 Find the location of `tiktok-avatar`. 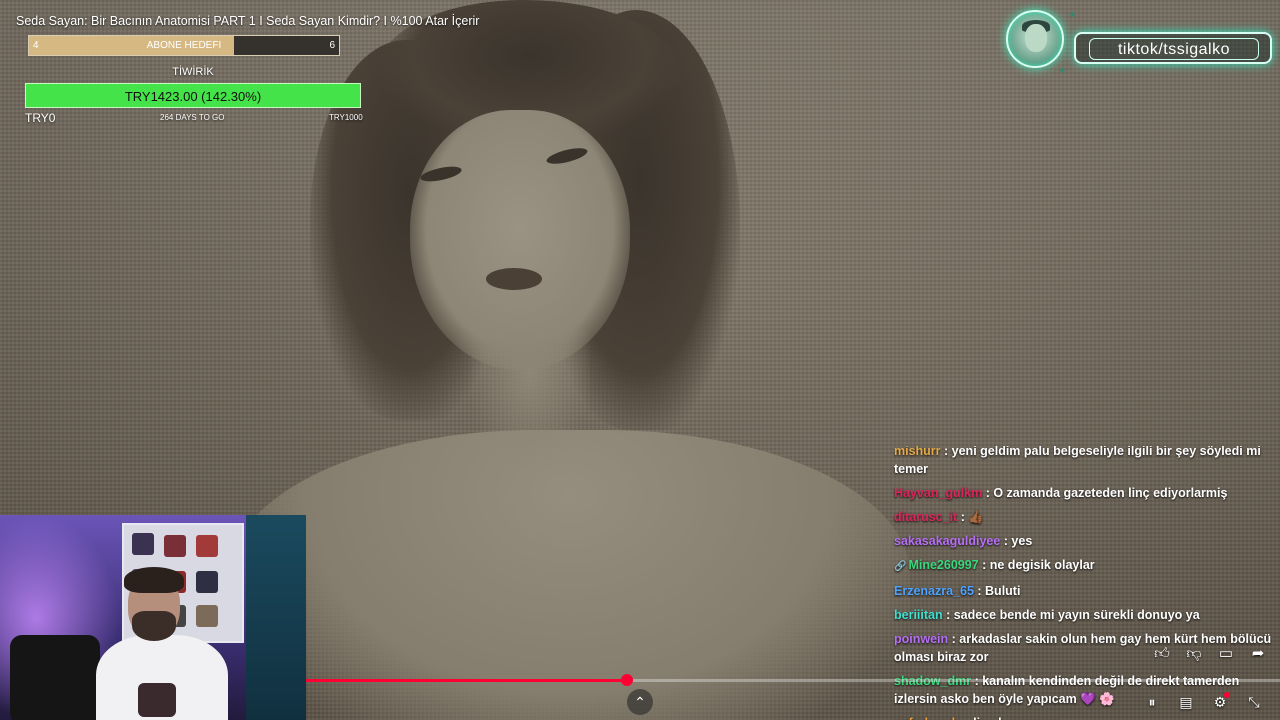

tiktok-avatar is located at coordinates (1035, 39).